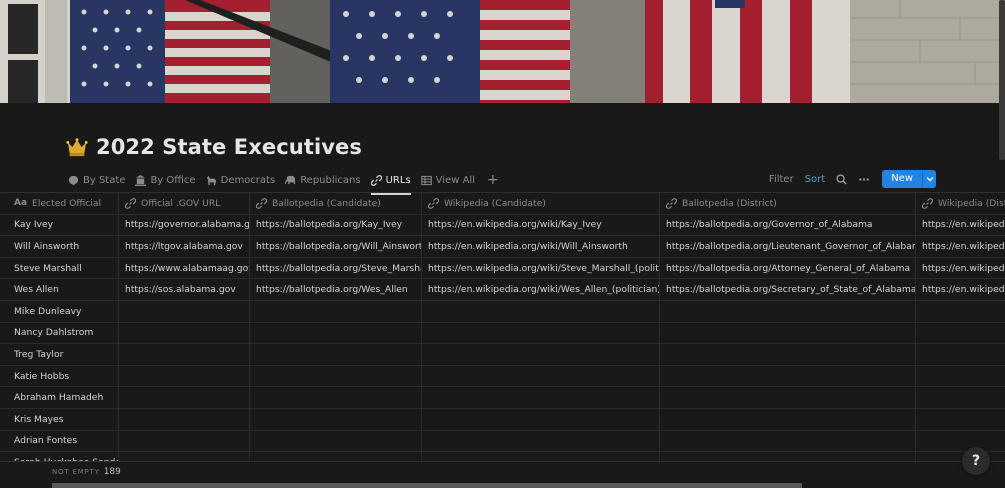 This screenshot has height=488, width=1005. I want to click on search-button, so click(841, 179).